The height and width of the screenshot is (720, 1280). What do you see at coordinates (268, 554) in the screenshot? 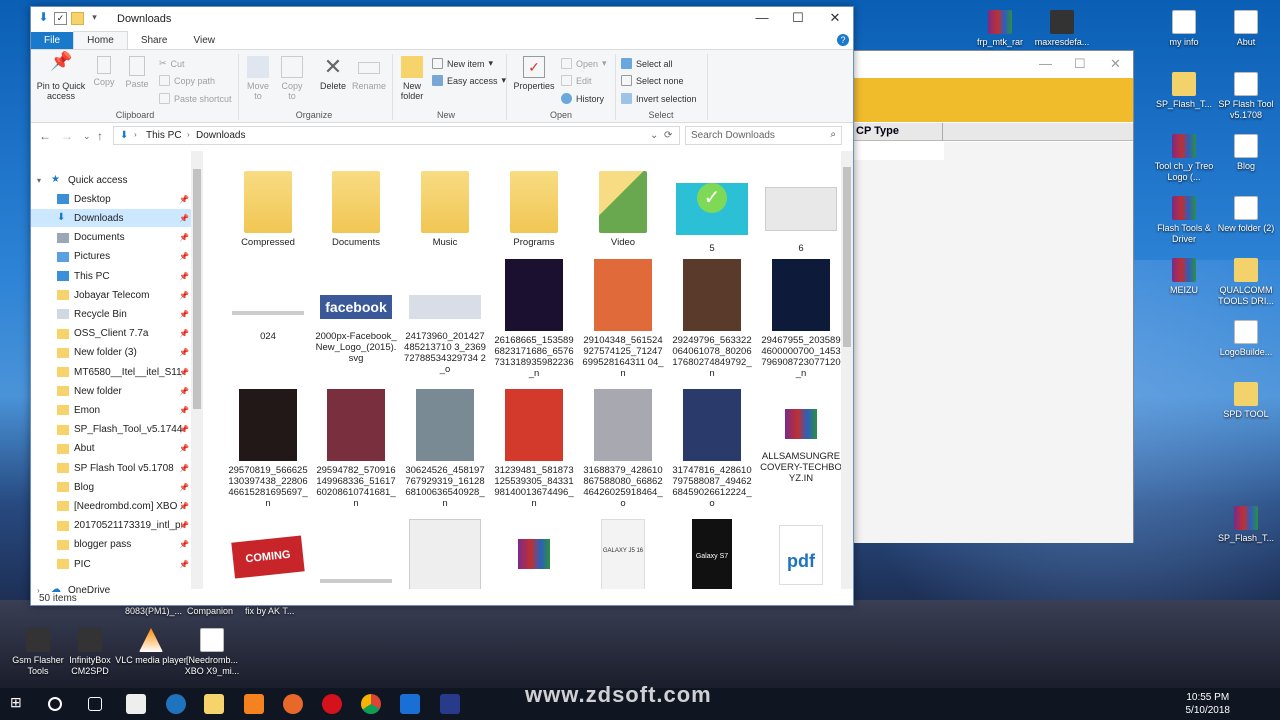
I see `file-item: COMING SOON!` at bounding box center [268, 554].